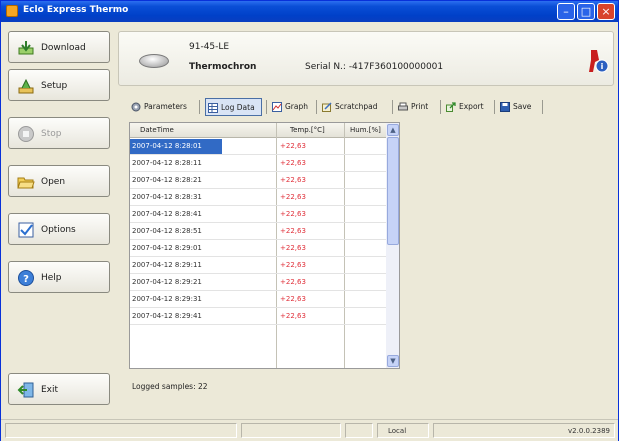 The image size is (619, 441). Describe the element at coordinates (167, 299) in the screenshot. I see `cell-datetime: 2007-04-12 8:29:31` at that location.